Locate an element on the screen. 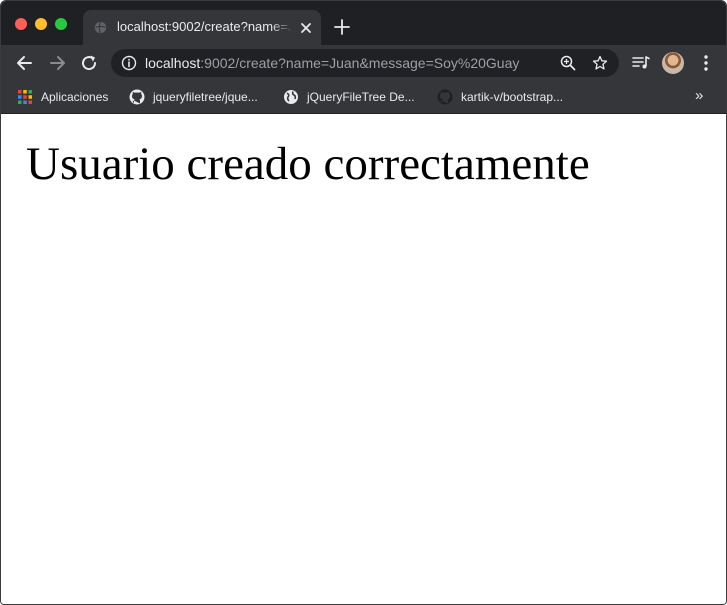  window-minimize-button is located at coordinates (41, 24).